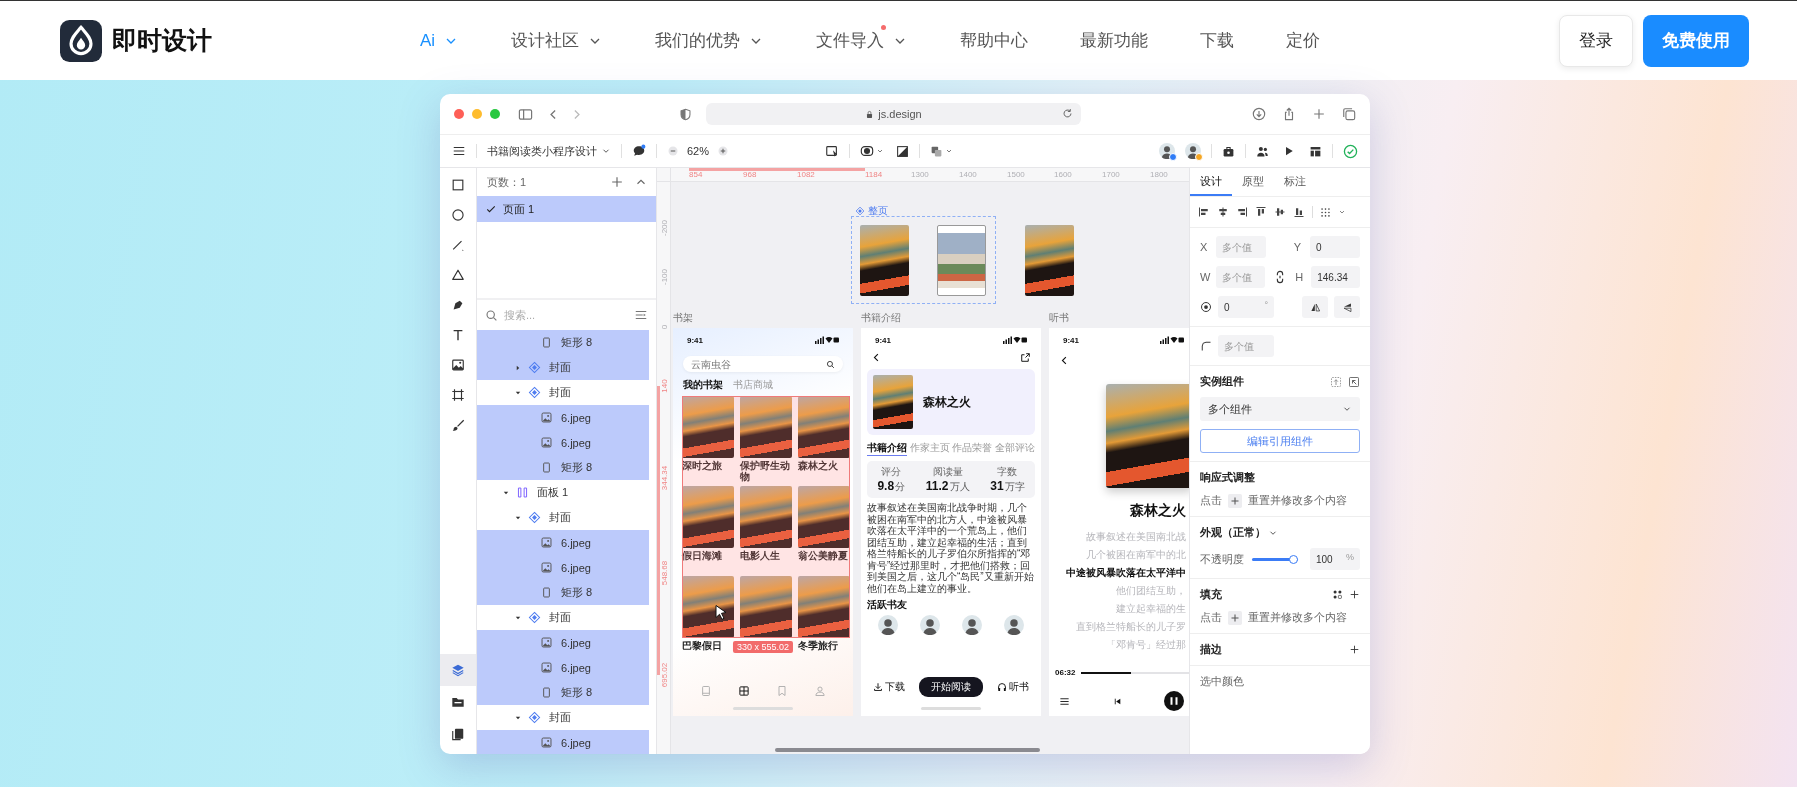 This screenshot has height=787, width=1797. Describe the element at coordinates (1064, 701) in the screenshot. I see `playlist-icon` at that location.